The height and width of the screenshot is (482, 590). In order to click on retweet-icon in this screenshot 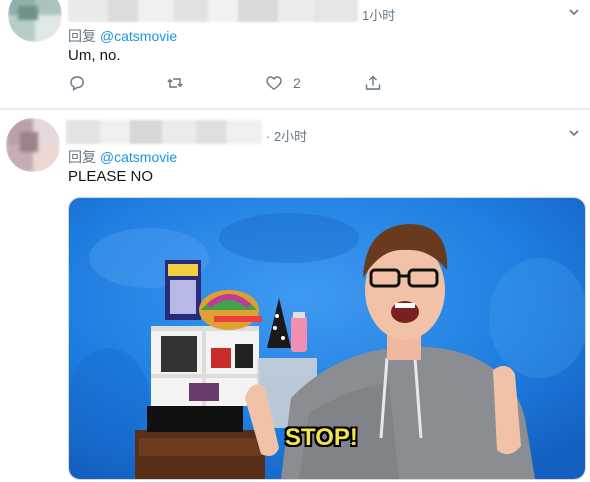, I will do `click(175, 83)`.